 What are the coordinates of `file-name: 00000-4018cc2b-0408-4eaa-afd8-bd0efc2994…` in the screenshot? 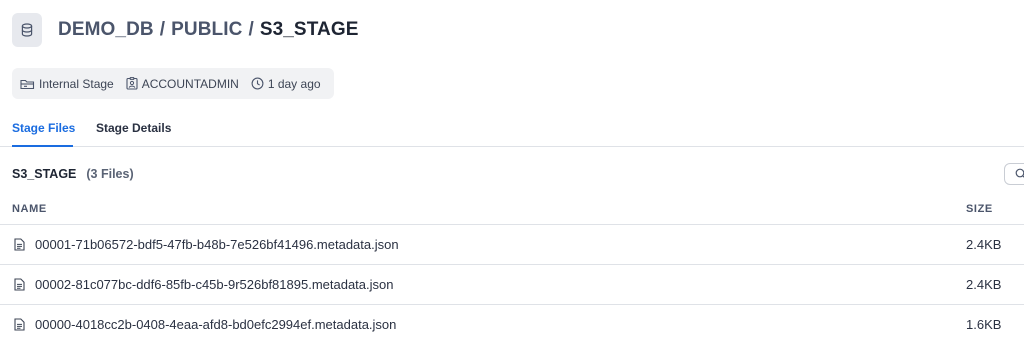 It's located at (215, 324).